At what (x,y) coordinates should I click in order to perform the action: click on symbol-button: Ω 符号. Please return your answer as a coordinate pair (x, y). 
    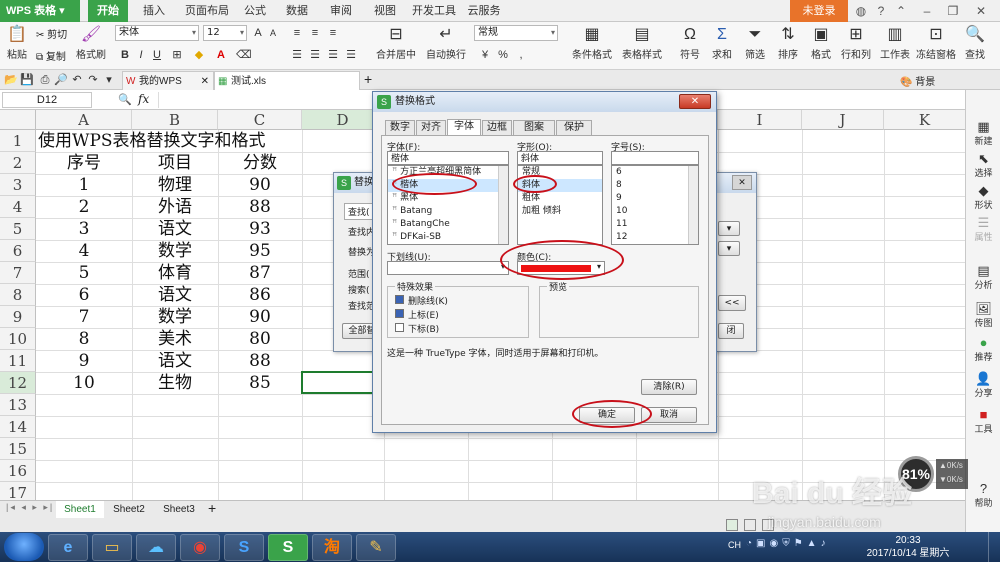
    Looking at the image, I should click on (690, 43).